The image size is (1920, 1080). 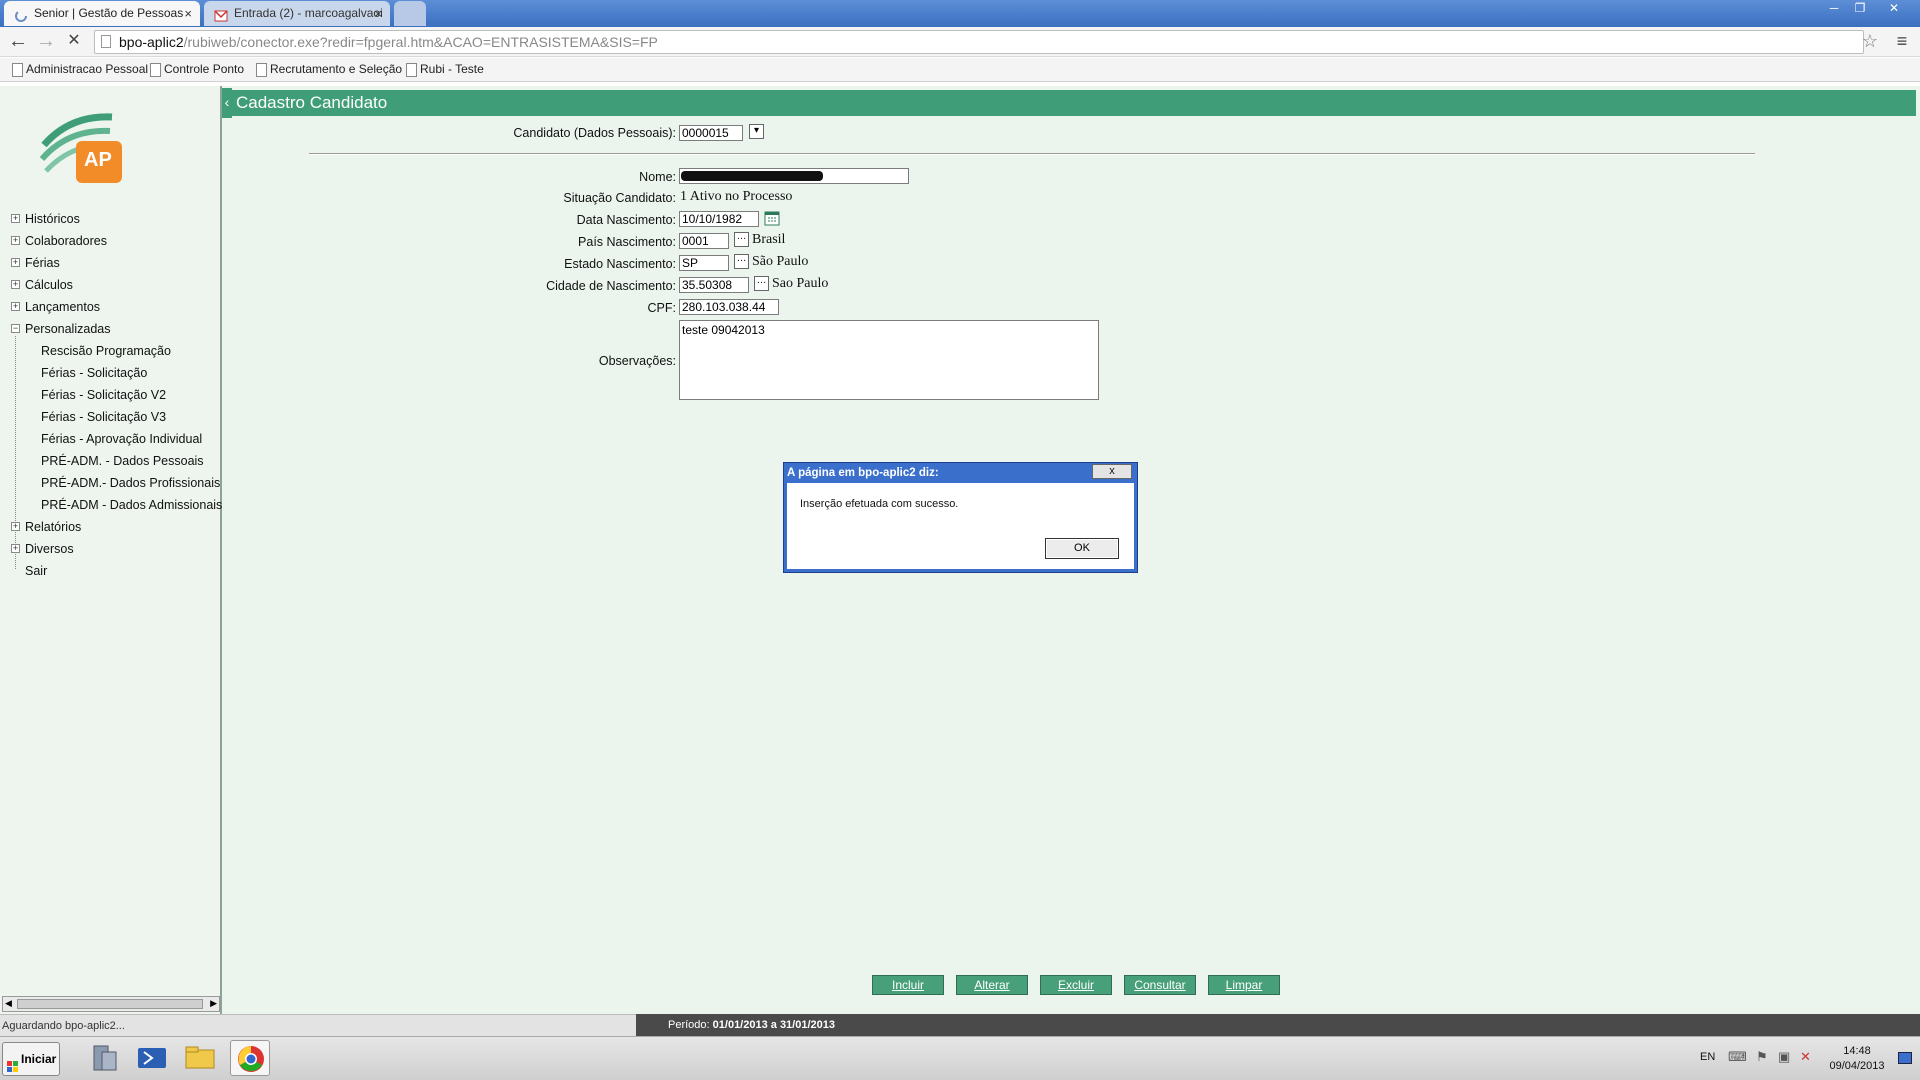 What do you see at coordinates (328, 69) in the screenshot?
I see `bookmark-recrutamento: Recrutamento e Seleção` at bounding box center [328, 69].